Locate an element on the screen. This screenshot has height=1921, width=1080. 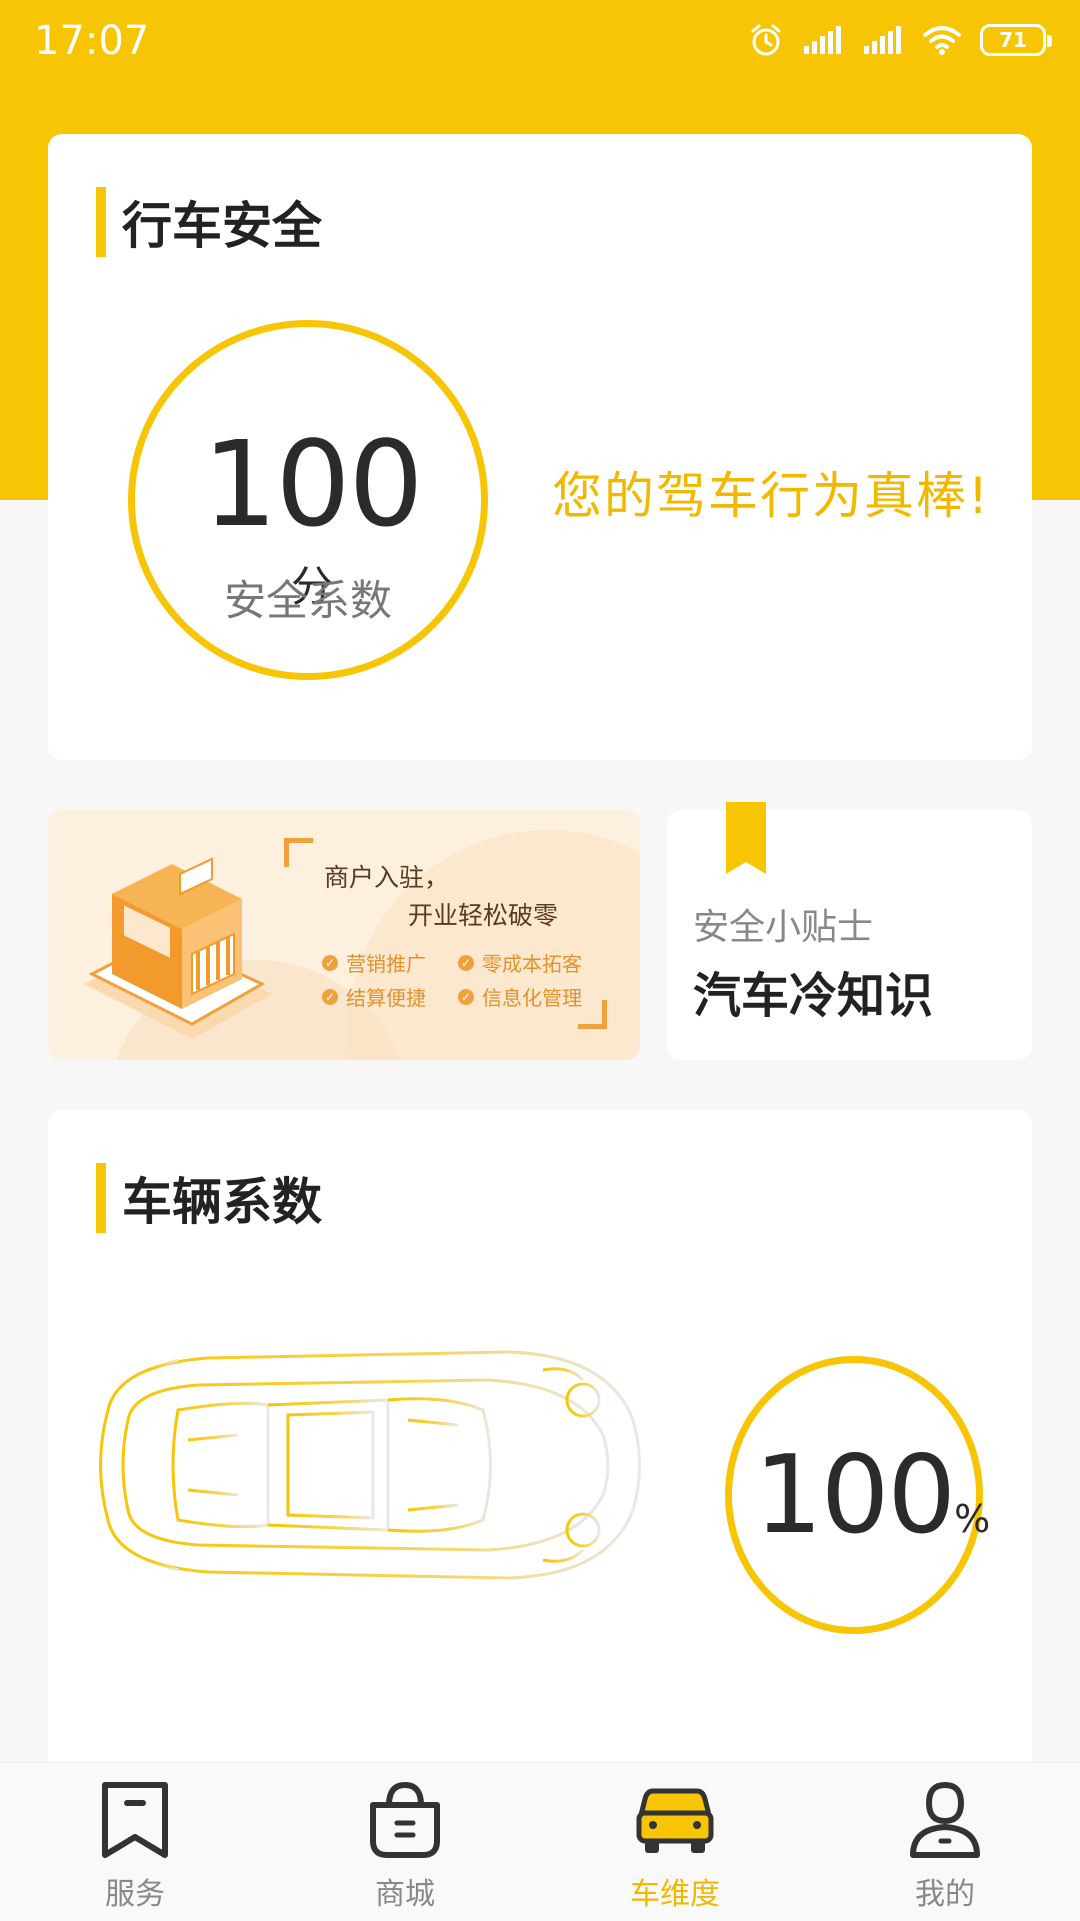
vehicle-index-unit: % is located at coordinates (972, 1519).